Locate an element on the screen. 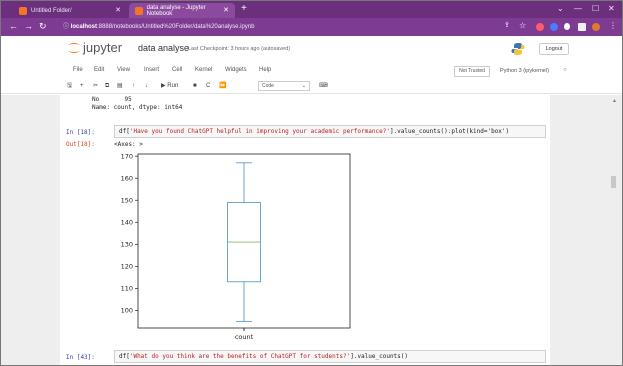 The height and width of the screenshot is (366, 623). minimize-icon: — is located at coordinates (578, 8).